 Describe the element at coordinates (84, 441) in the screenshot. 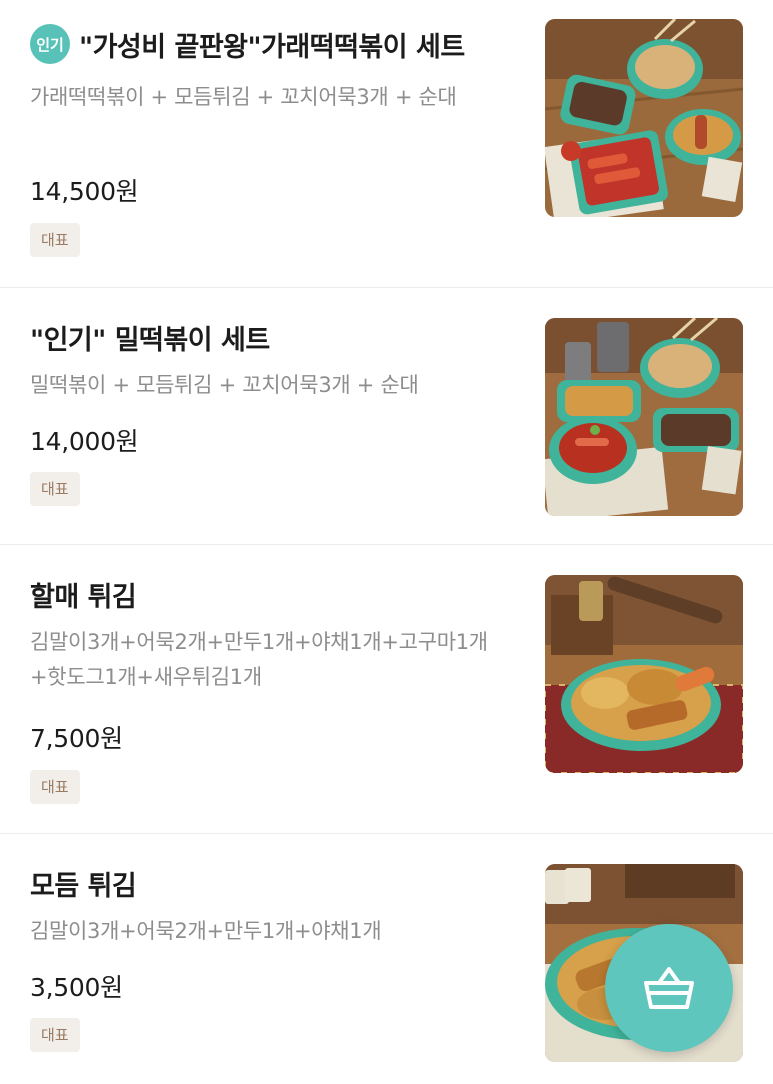

I see `menu-item-price: 14,000원` at that location.